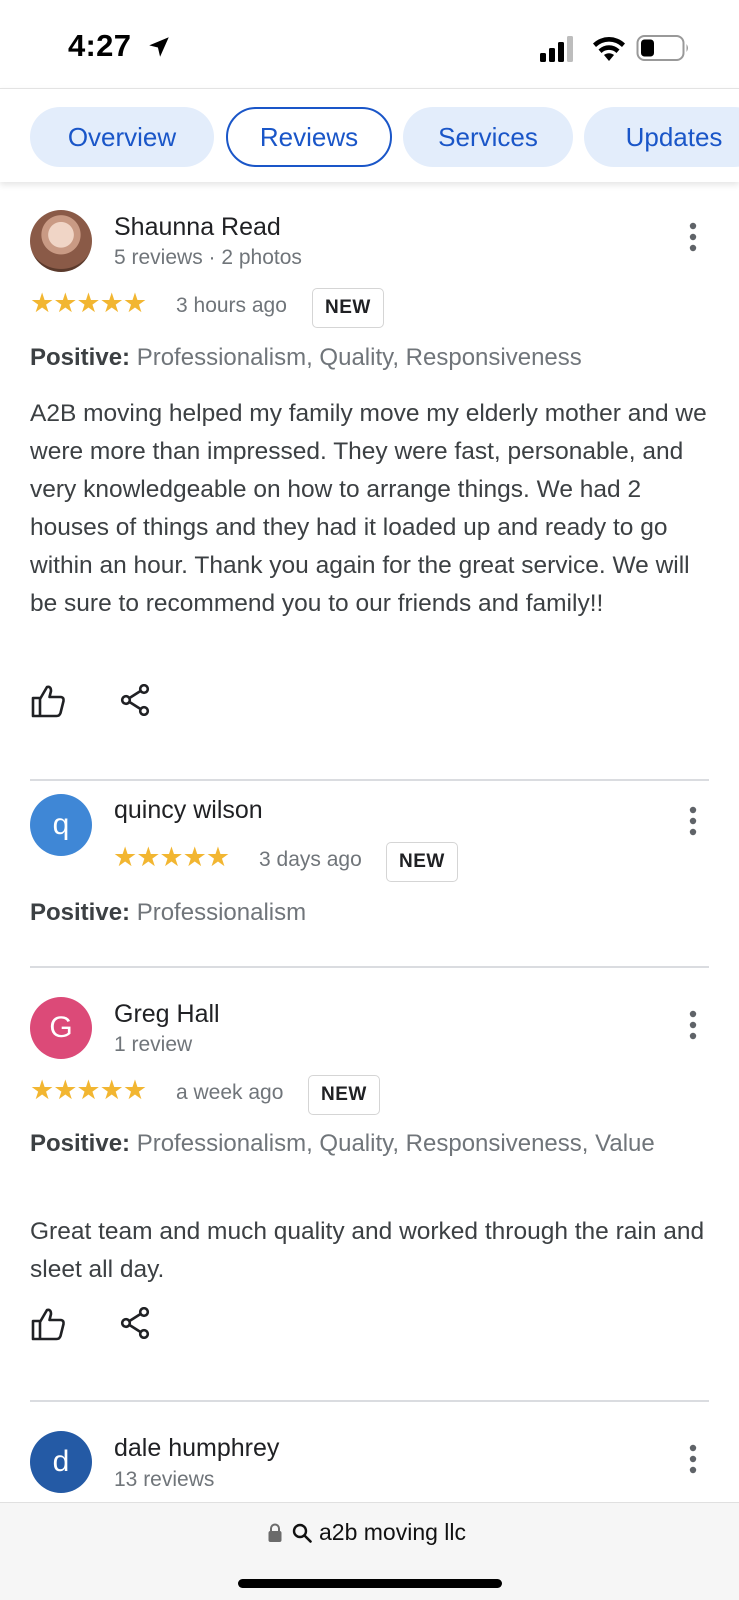 This screenshot has height=1600, width=739. Describe the element at coordinates (61, 825) in the screenshot. I see `avatar: q` at that location.